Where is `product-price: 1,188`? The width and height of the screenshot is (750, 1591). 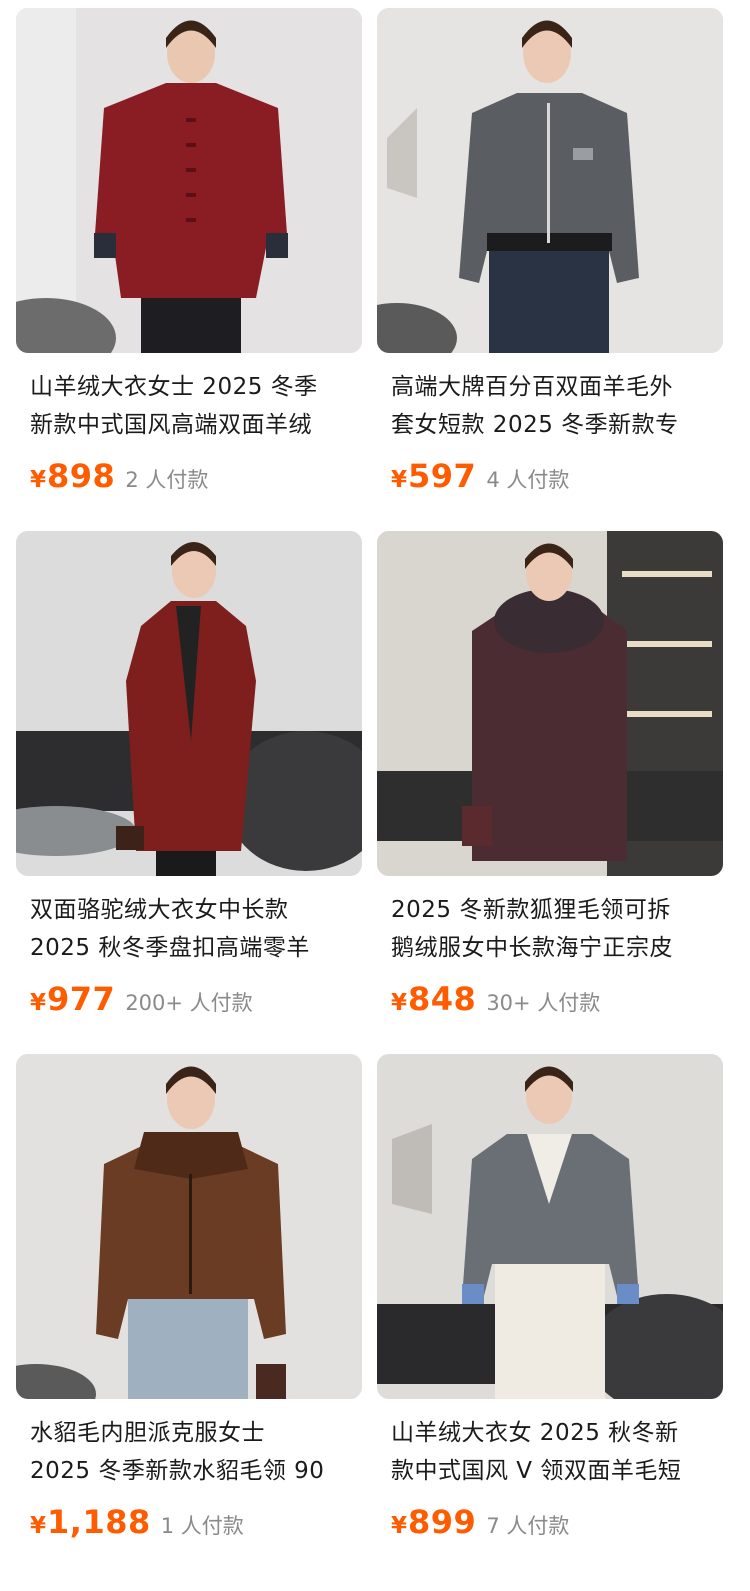
product-price: 1,188 is located at coordinates (99, 1522).